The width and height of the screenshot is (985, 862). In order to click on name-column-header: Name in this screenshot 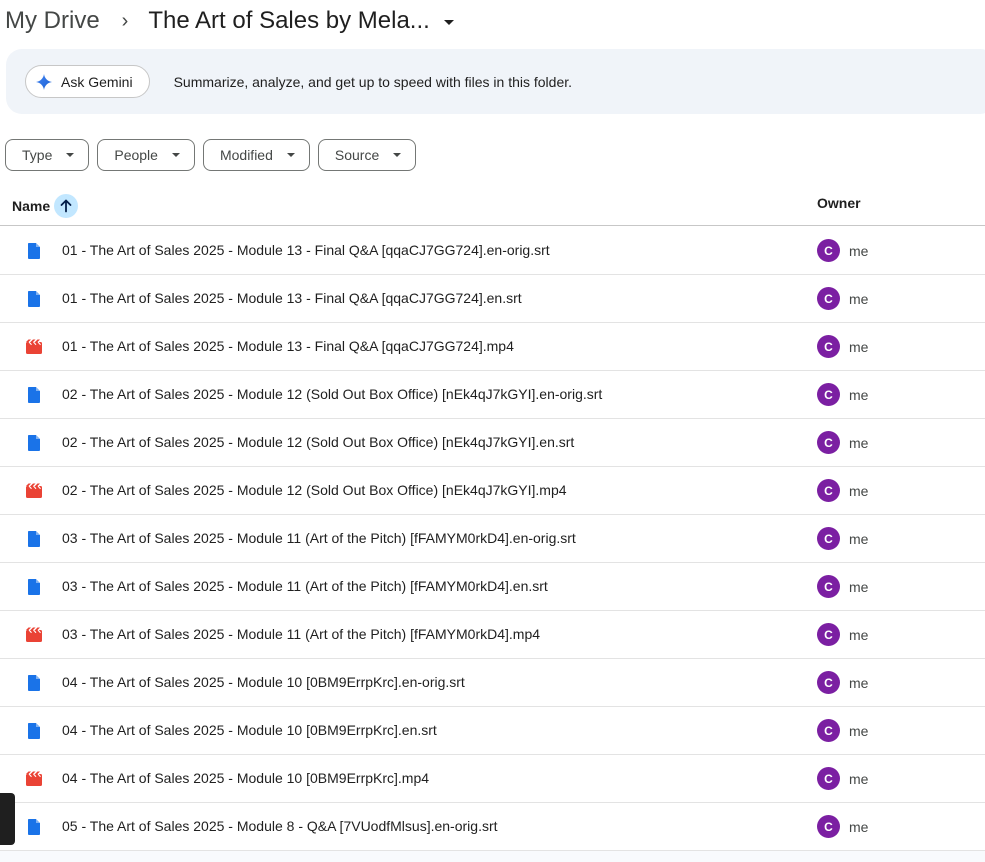, I will do `click(45, 206)`.